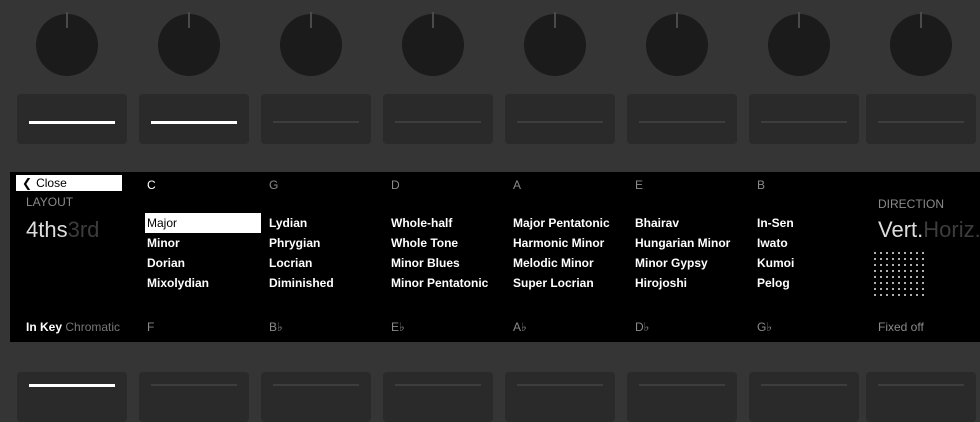 The height and width of the screenshot is (422, 980). I want to click on root-note-dflat: D♭, so click(642, 327).